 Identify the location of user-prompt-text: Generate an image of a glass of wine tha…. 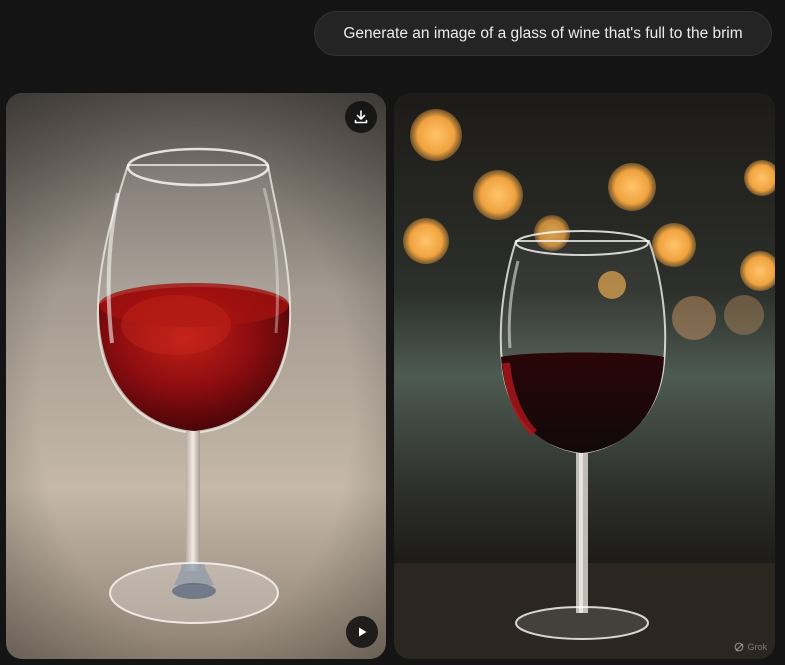
(543, 33).